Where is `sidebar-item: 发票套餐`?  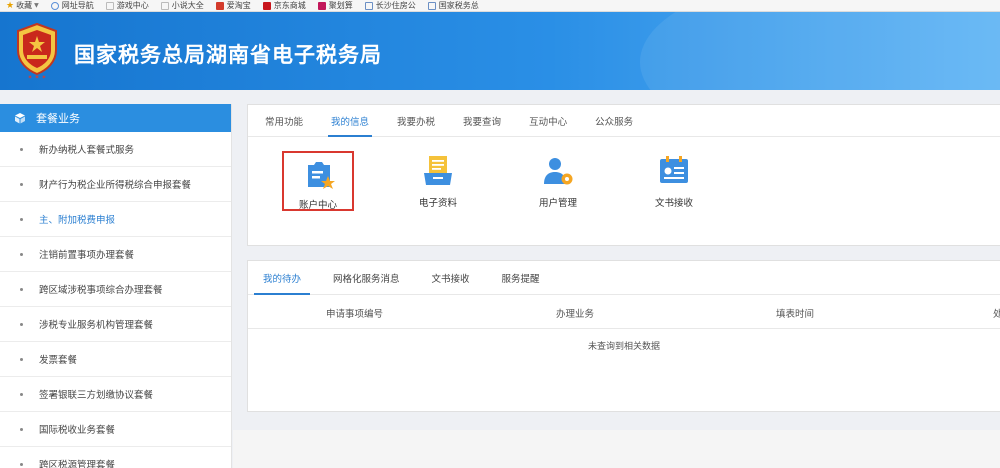
sidebar-item: 发票套餐 is located at coordinates (115, 359).